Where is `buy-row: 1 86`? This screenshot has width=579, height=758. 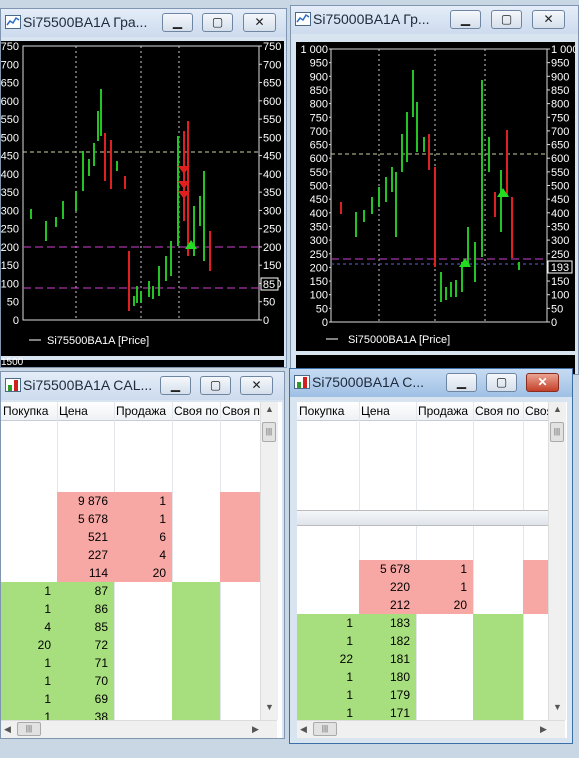 buy-row: 1 86 is located at coordinates (130, 609).